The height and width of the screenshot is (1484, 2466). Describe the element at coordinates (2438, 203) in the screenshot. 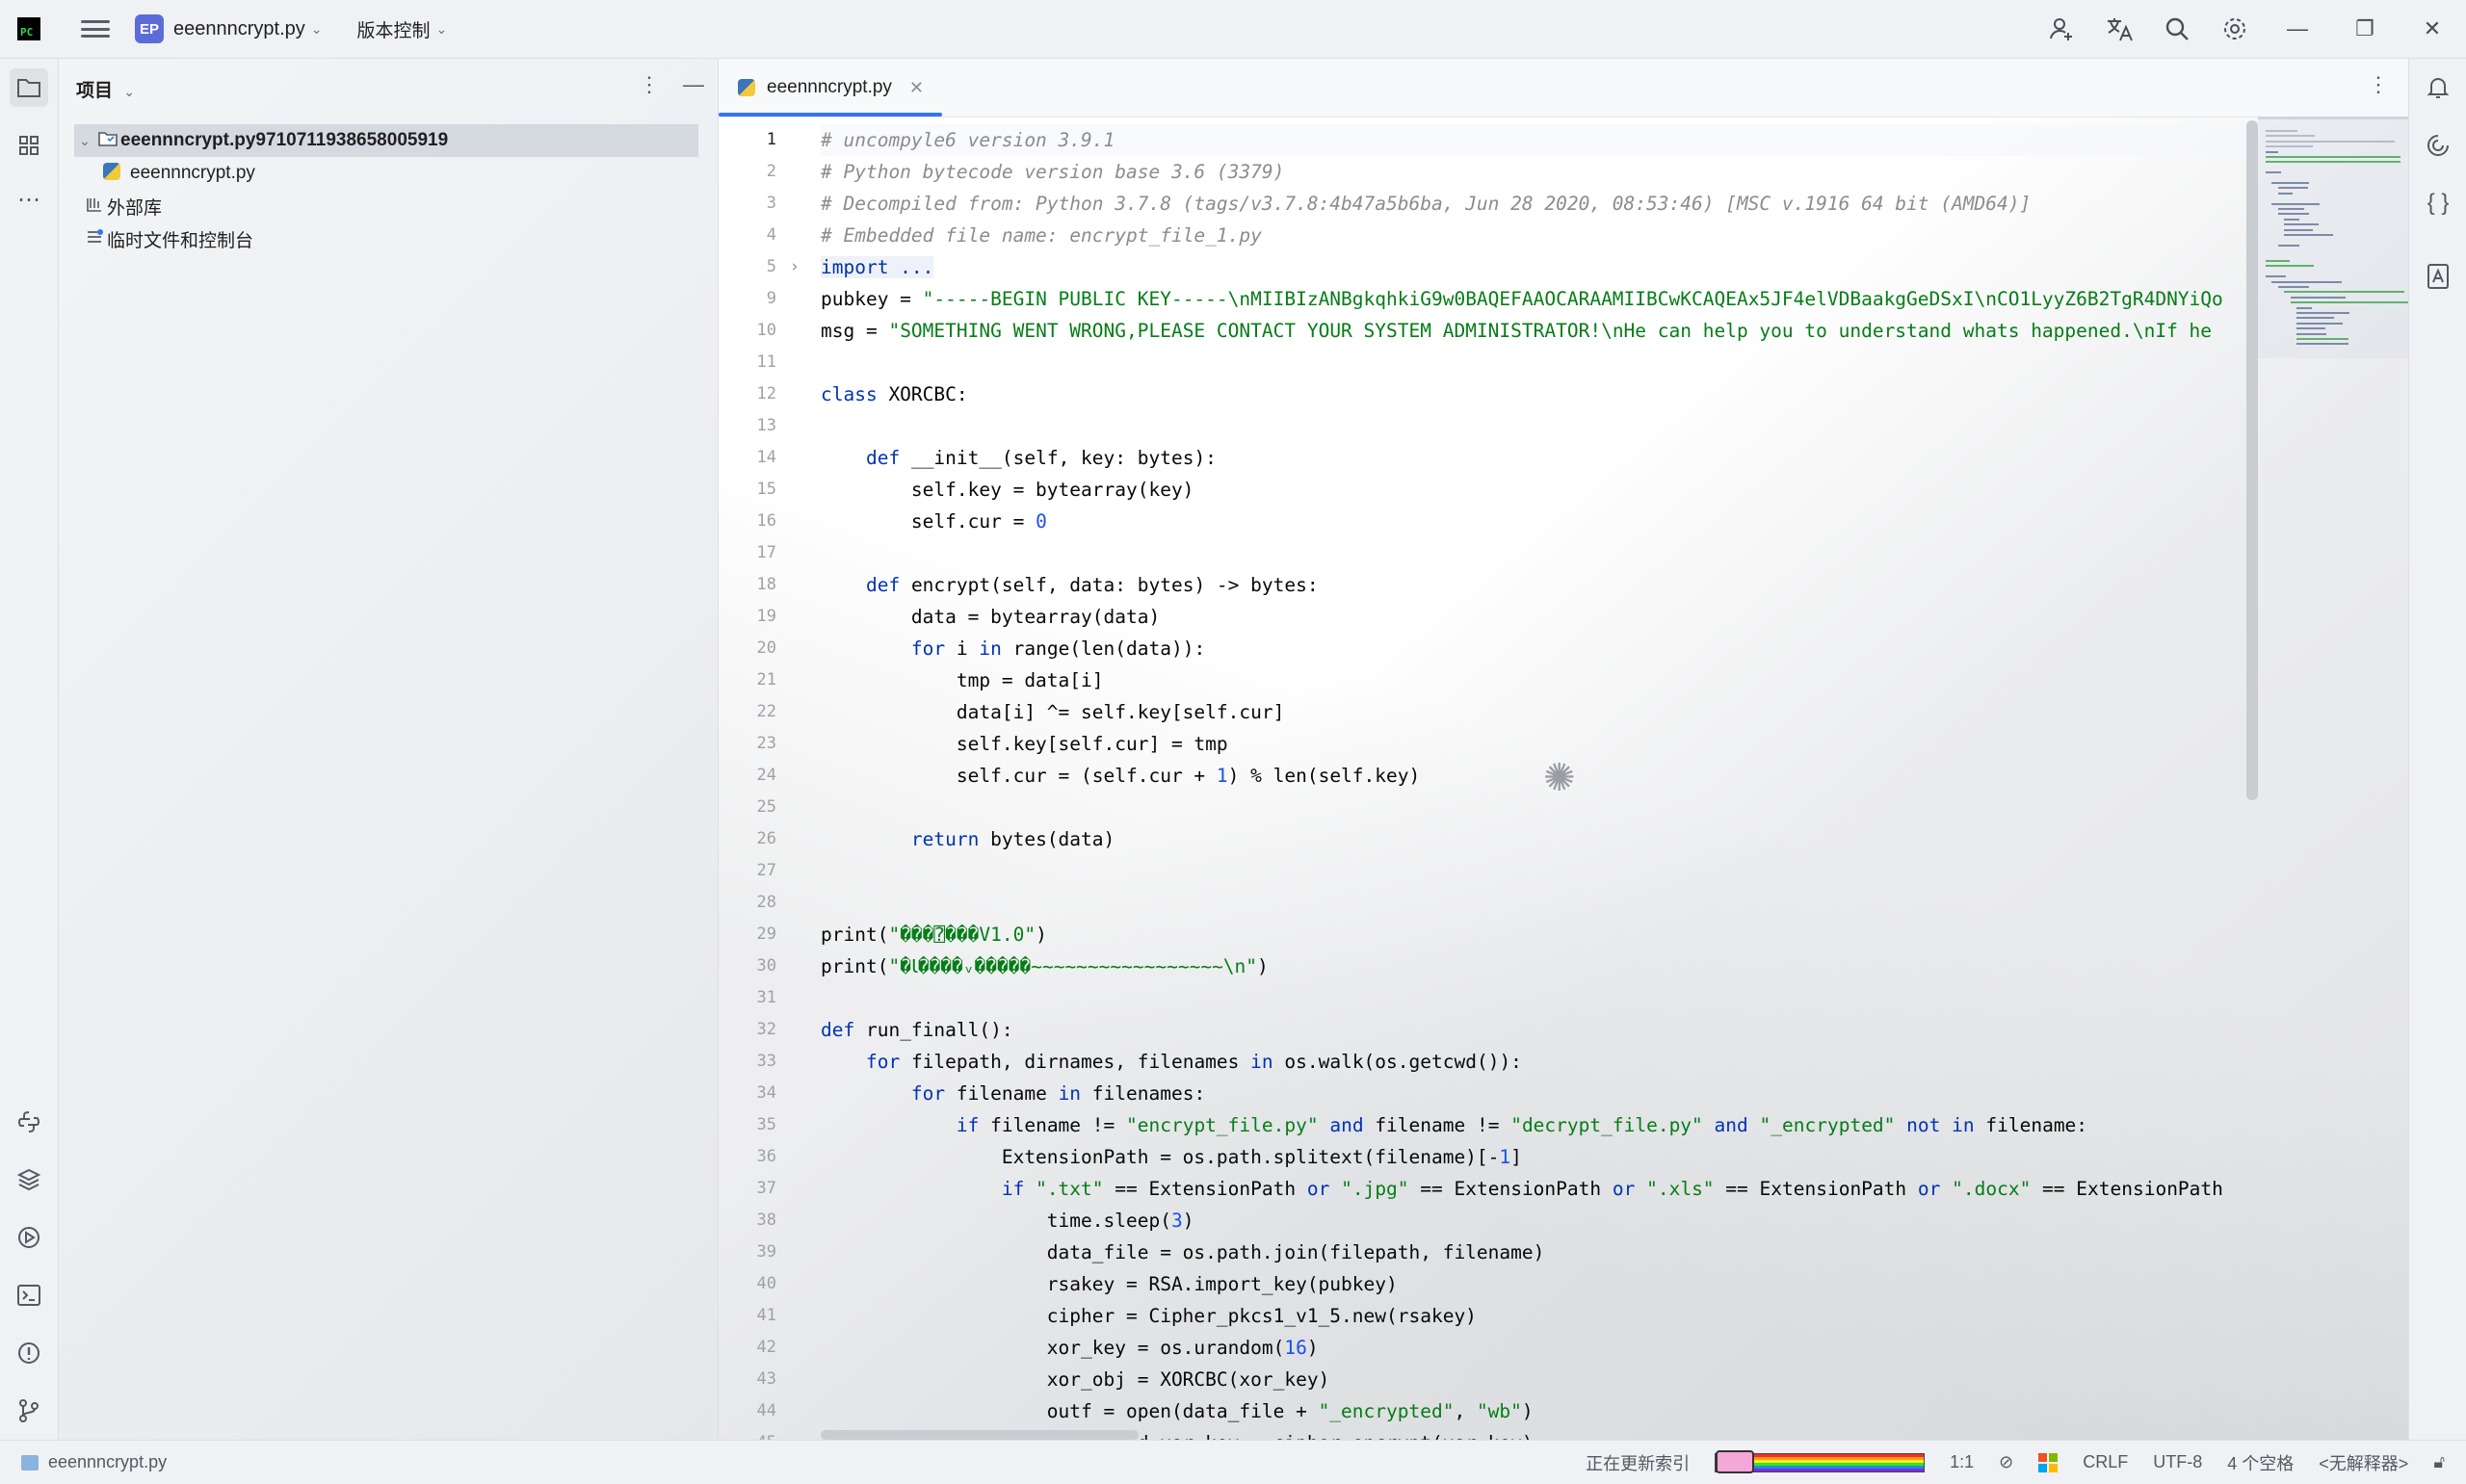

I see `json-icon: { }` at that location.